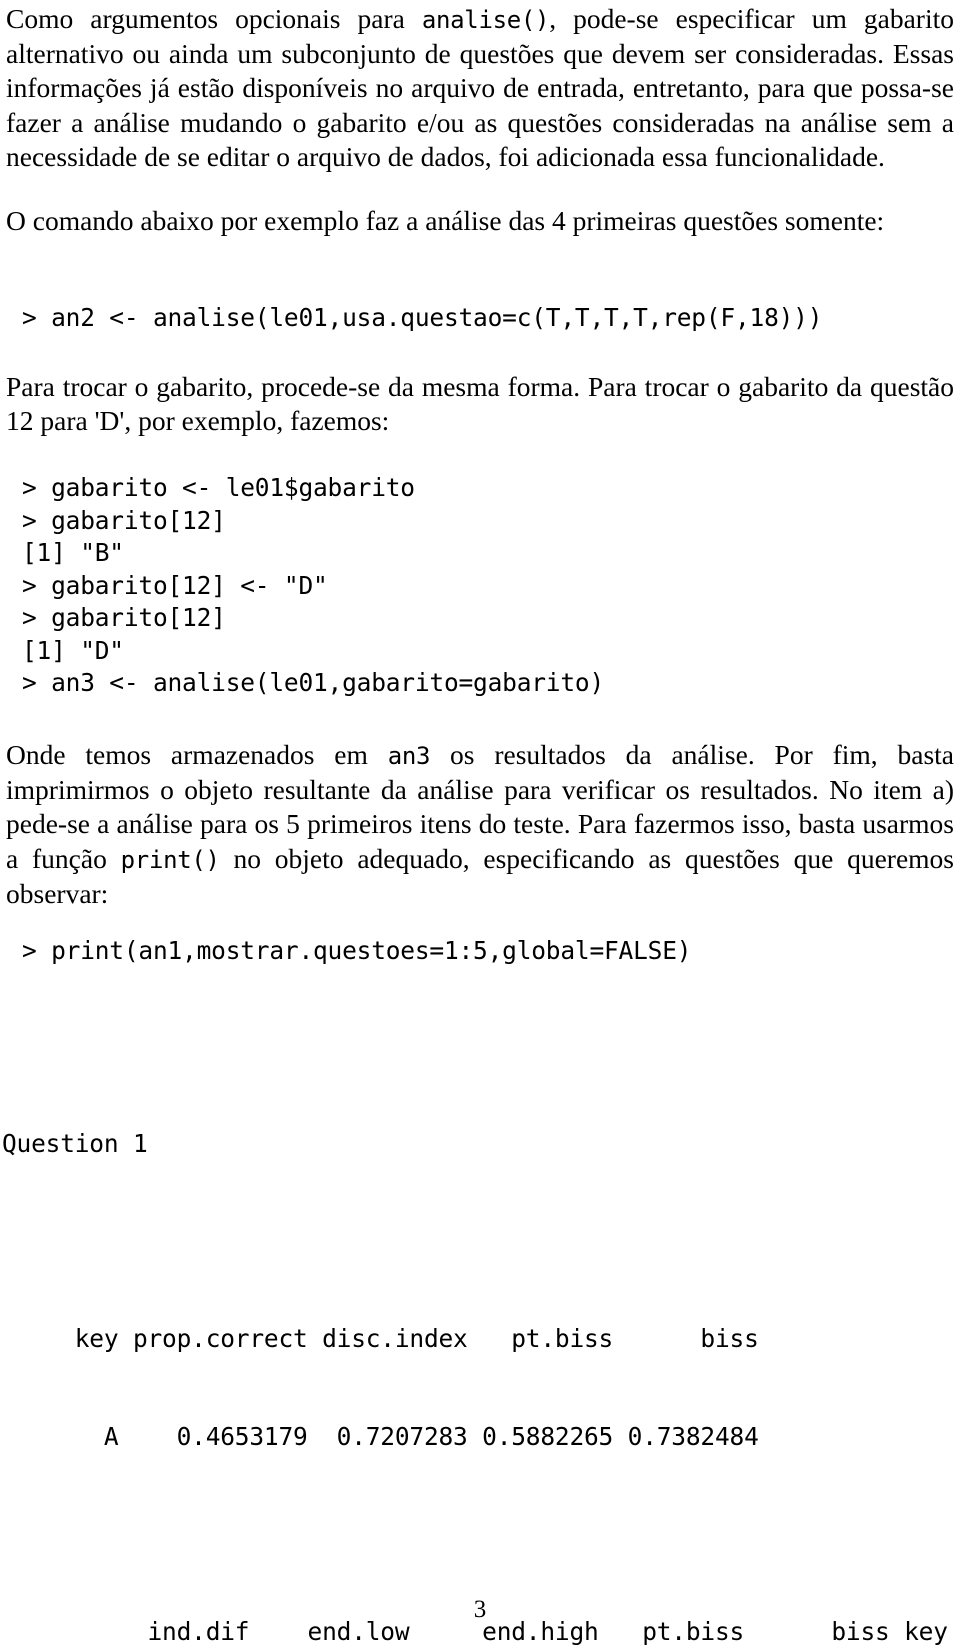  I want to click on paragraph-intro-text-1: Como argumentos opcionais para, so click(214, 18).